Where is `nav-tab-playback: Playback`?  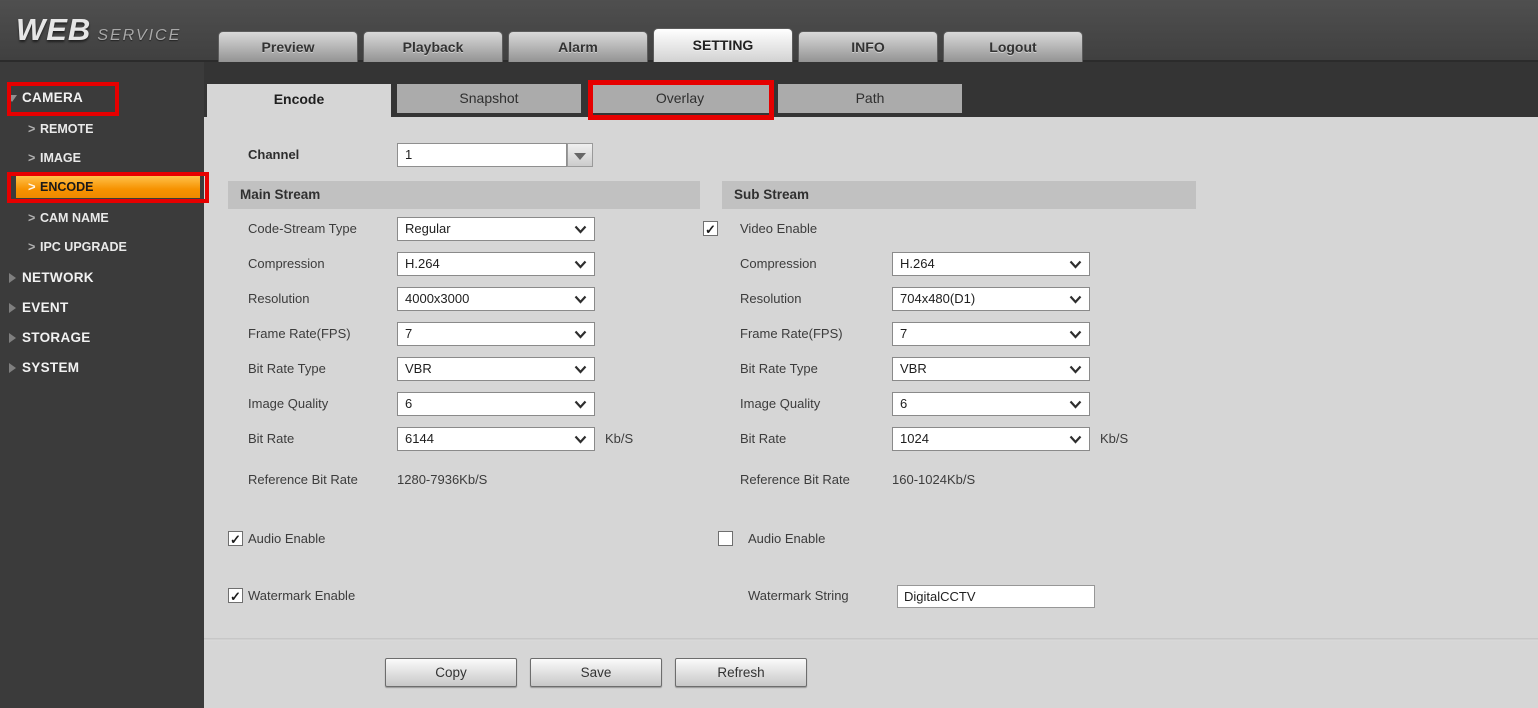 nav-tab-playback: Playback is located at coordinates (433, 46).